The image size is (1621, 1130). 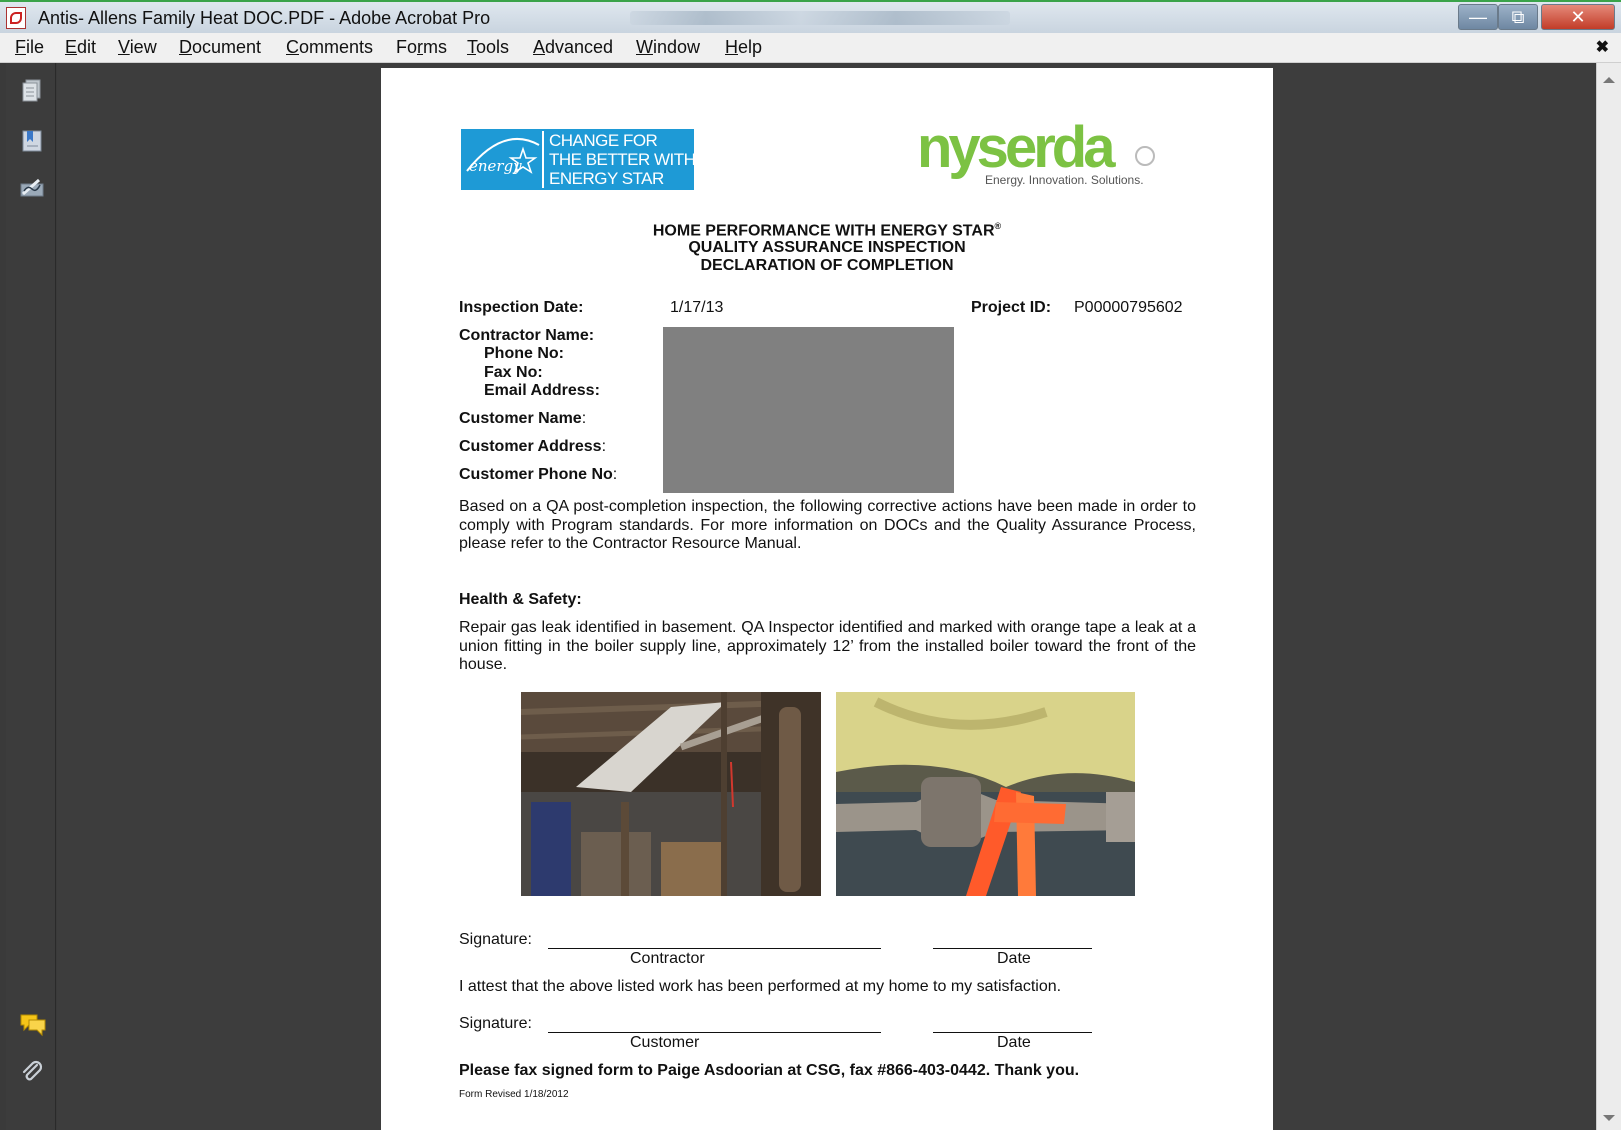 I want to click on scroll-up-arrow-icon, so click(x=1609, y=80).